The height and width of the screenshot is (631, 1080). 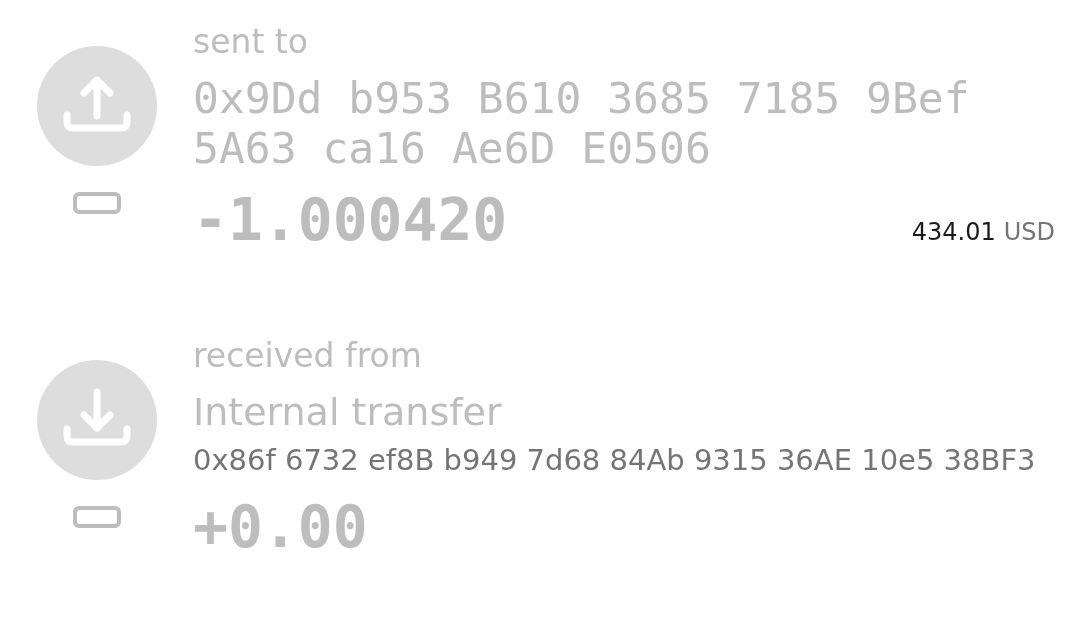 I want to click on upload-icon, so click(x=96, y=106).